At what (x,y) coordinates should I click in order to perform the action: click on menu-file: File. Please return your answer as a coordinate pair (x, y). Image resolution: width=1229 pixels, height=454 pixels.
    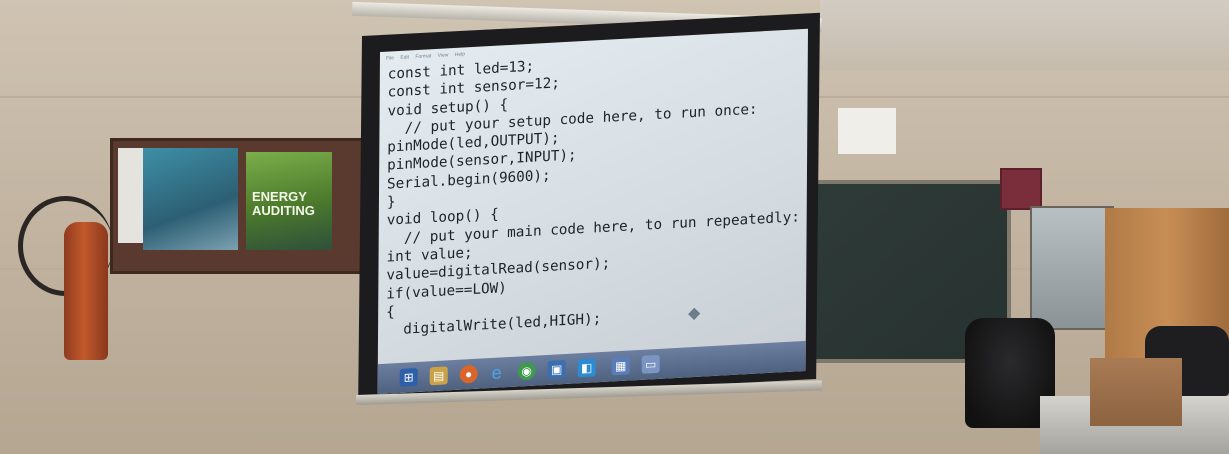
    Looking at the image, I should click on (390, 58).